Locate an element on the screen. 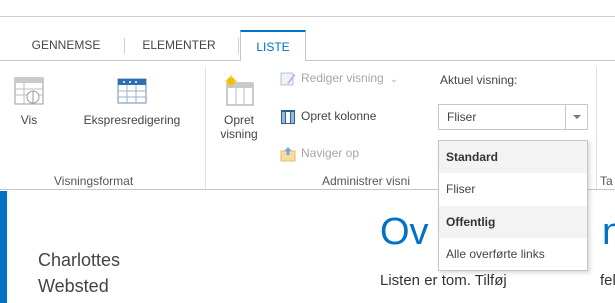 This screenshot has height=303, width=615. page-title-start: Ov is located at coordinates (404, 232).